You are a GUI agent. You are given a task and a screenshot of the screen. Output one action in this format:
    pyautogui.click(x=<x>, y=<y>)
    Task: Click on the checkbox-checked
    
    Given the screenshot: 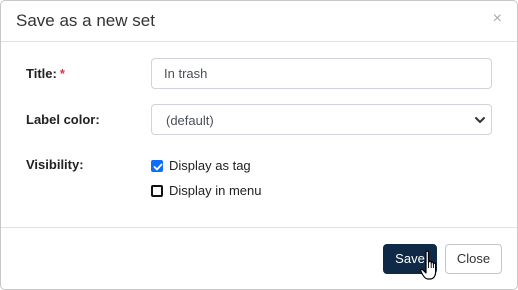 What is the action you would take?
    pyautogui.click(x=157, y=165)
    